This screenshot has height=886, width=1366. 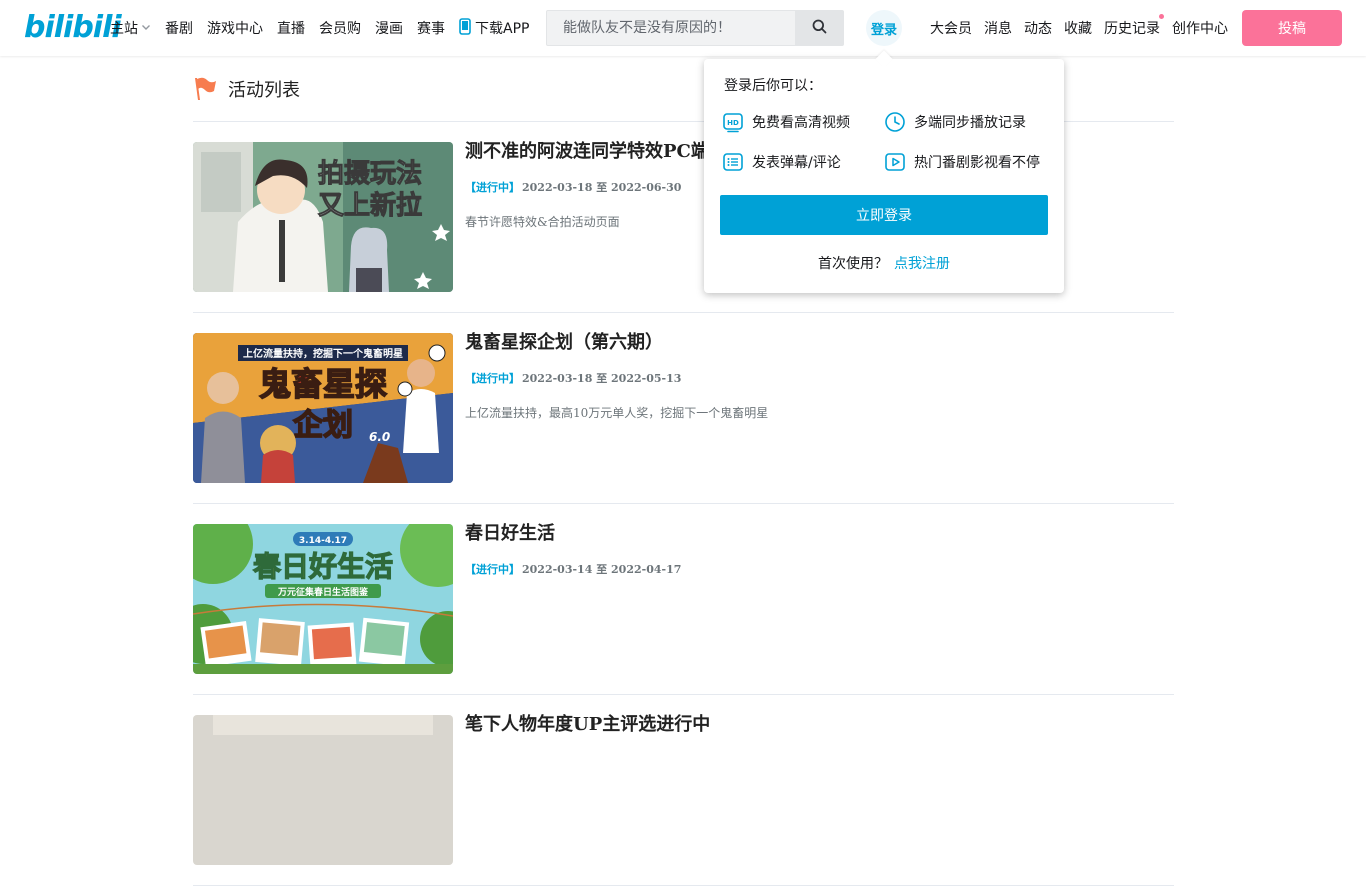 What do you see at coordinates (124, 29) in the screenshot?
I see `nav-main-site-label: 主站` at bounding box center [124, 29].